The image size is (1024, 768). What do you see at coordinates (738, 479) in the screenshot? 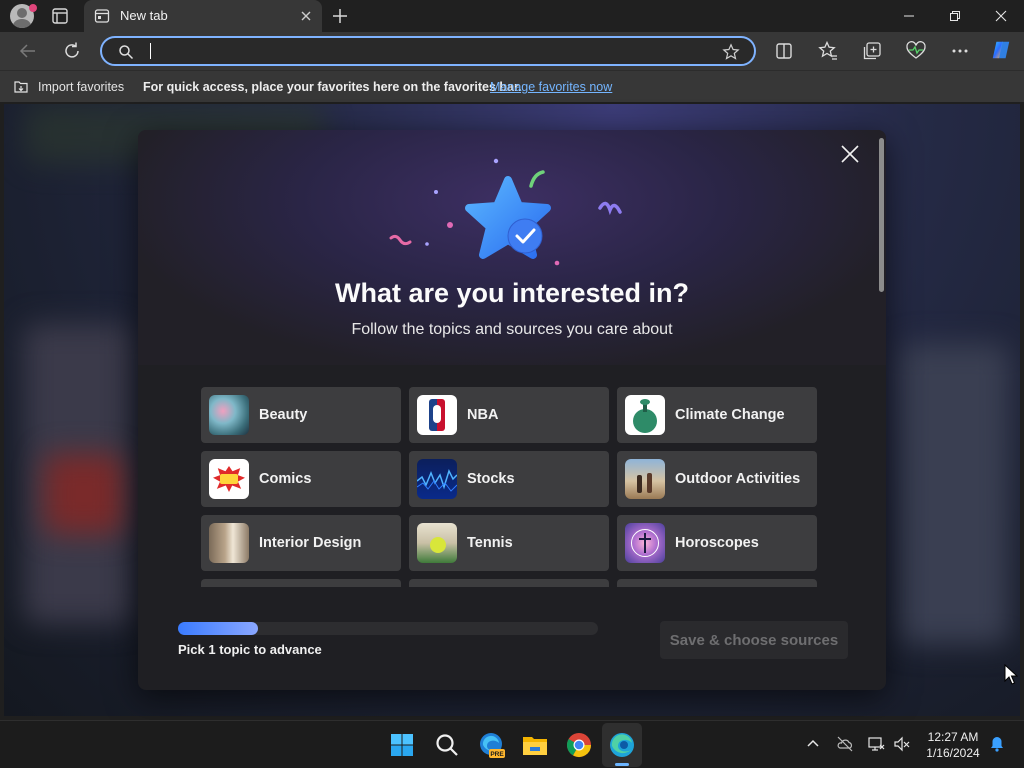
I see `topic-label: Outdoor Activities` at bounding box center [738, 479].